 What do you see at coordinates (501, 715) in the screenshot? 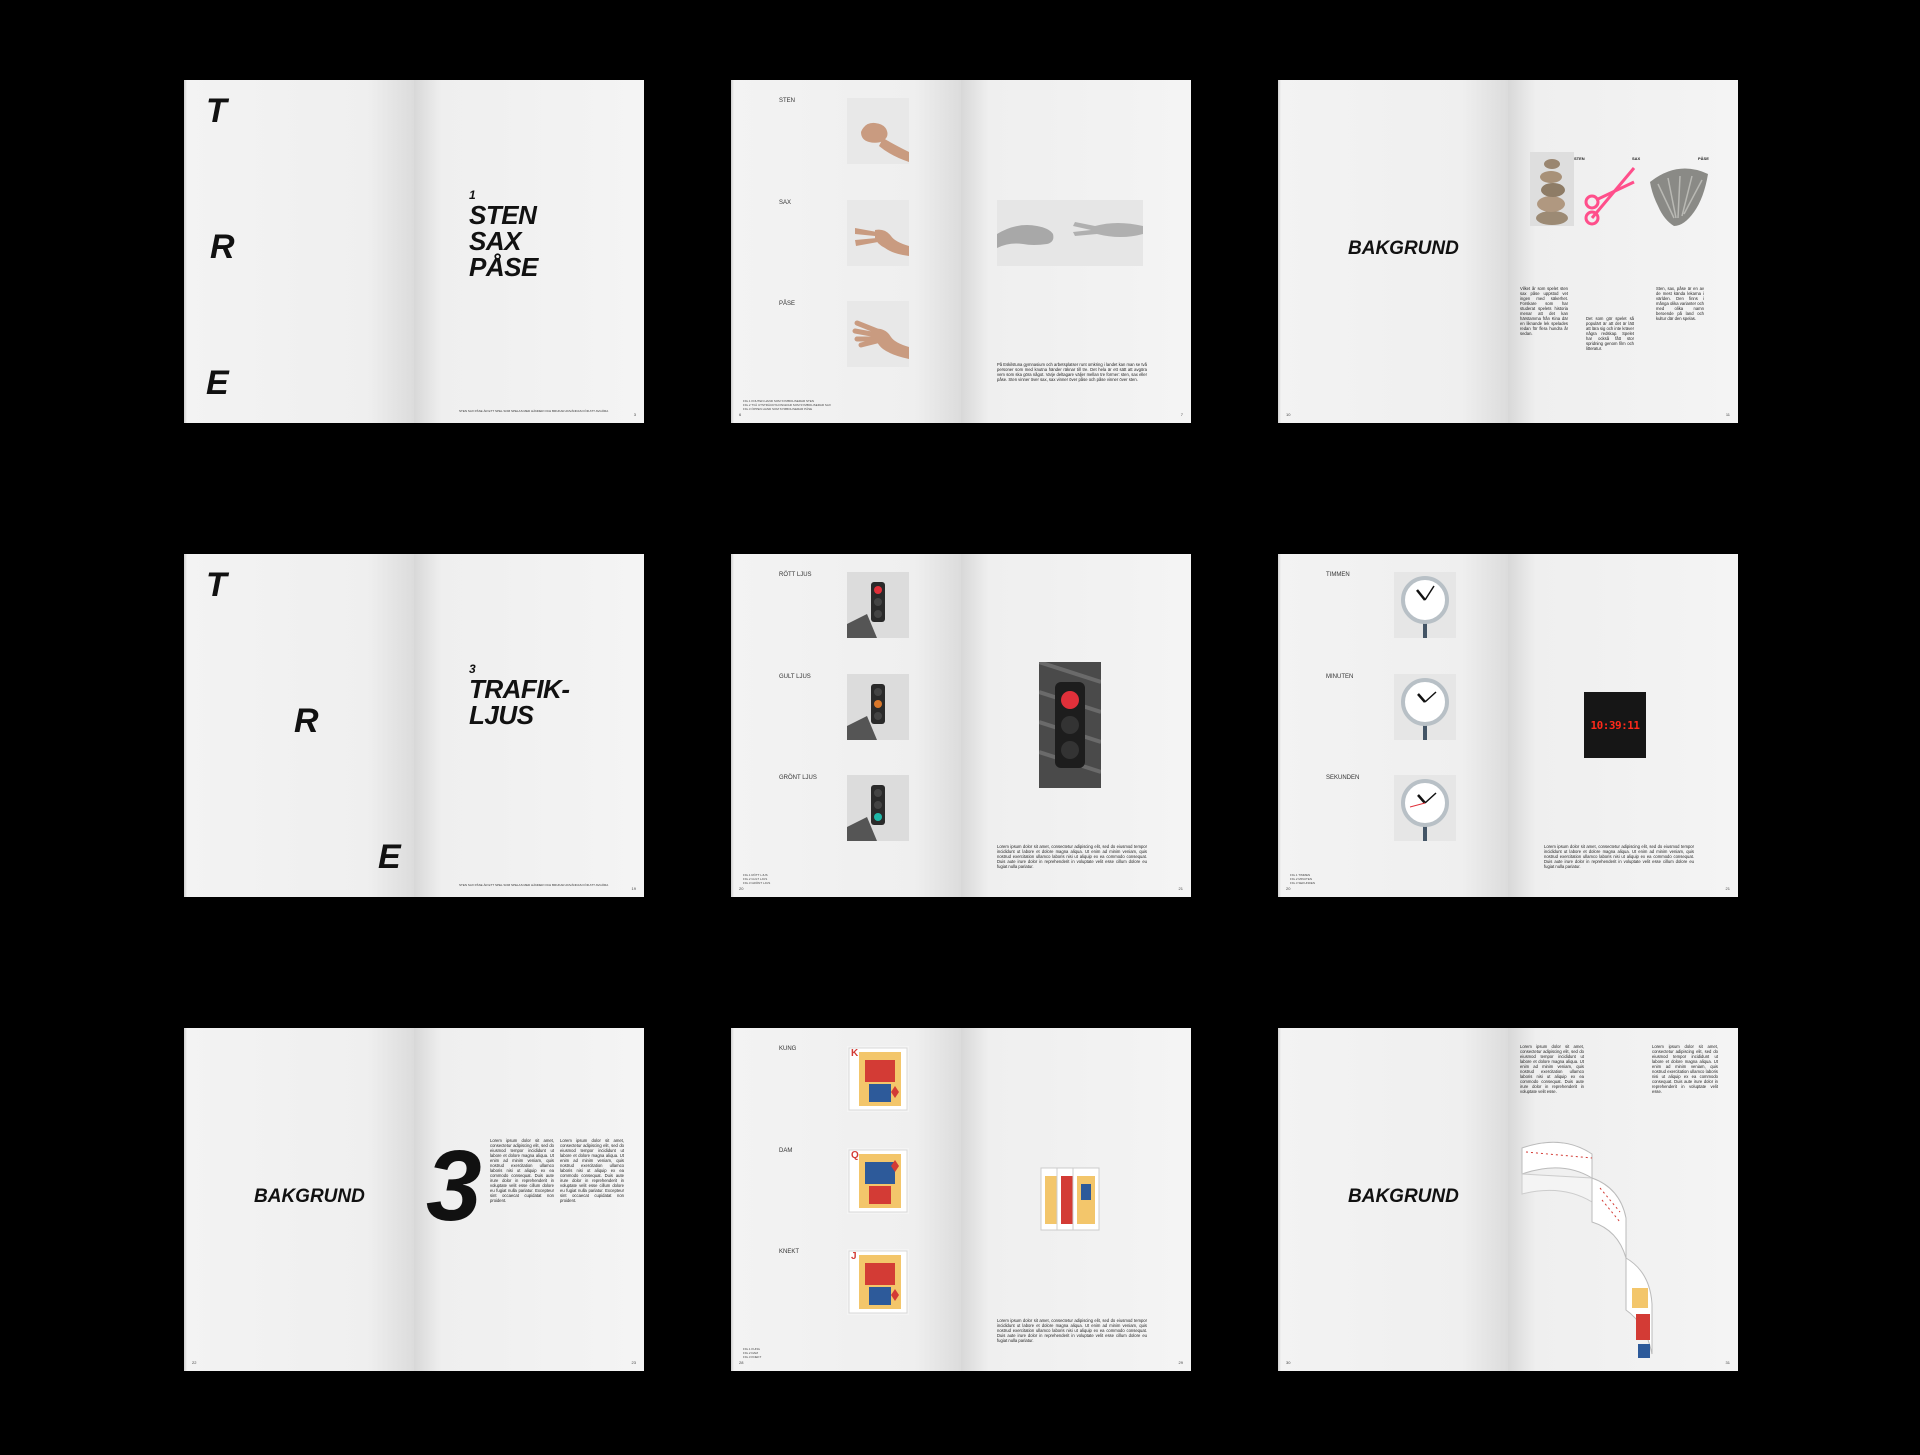
I see `chapter-line: LJUS` at bounding box center [501, 715].